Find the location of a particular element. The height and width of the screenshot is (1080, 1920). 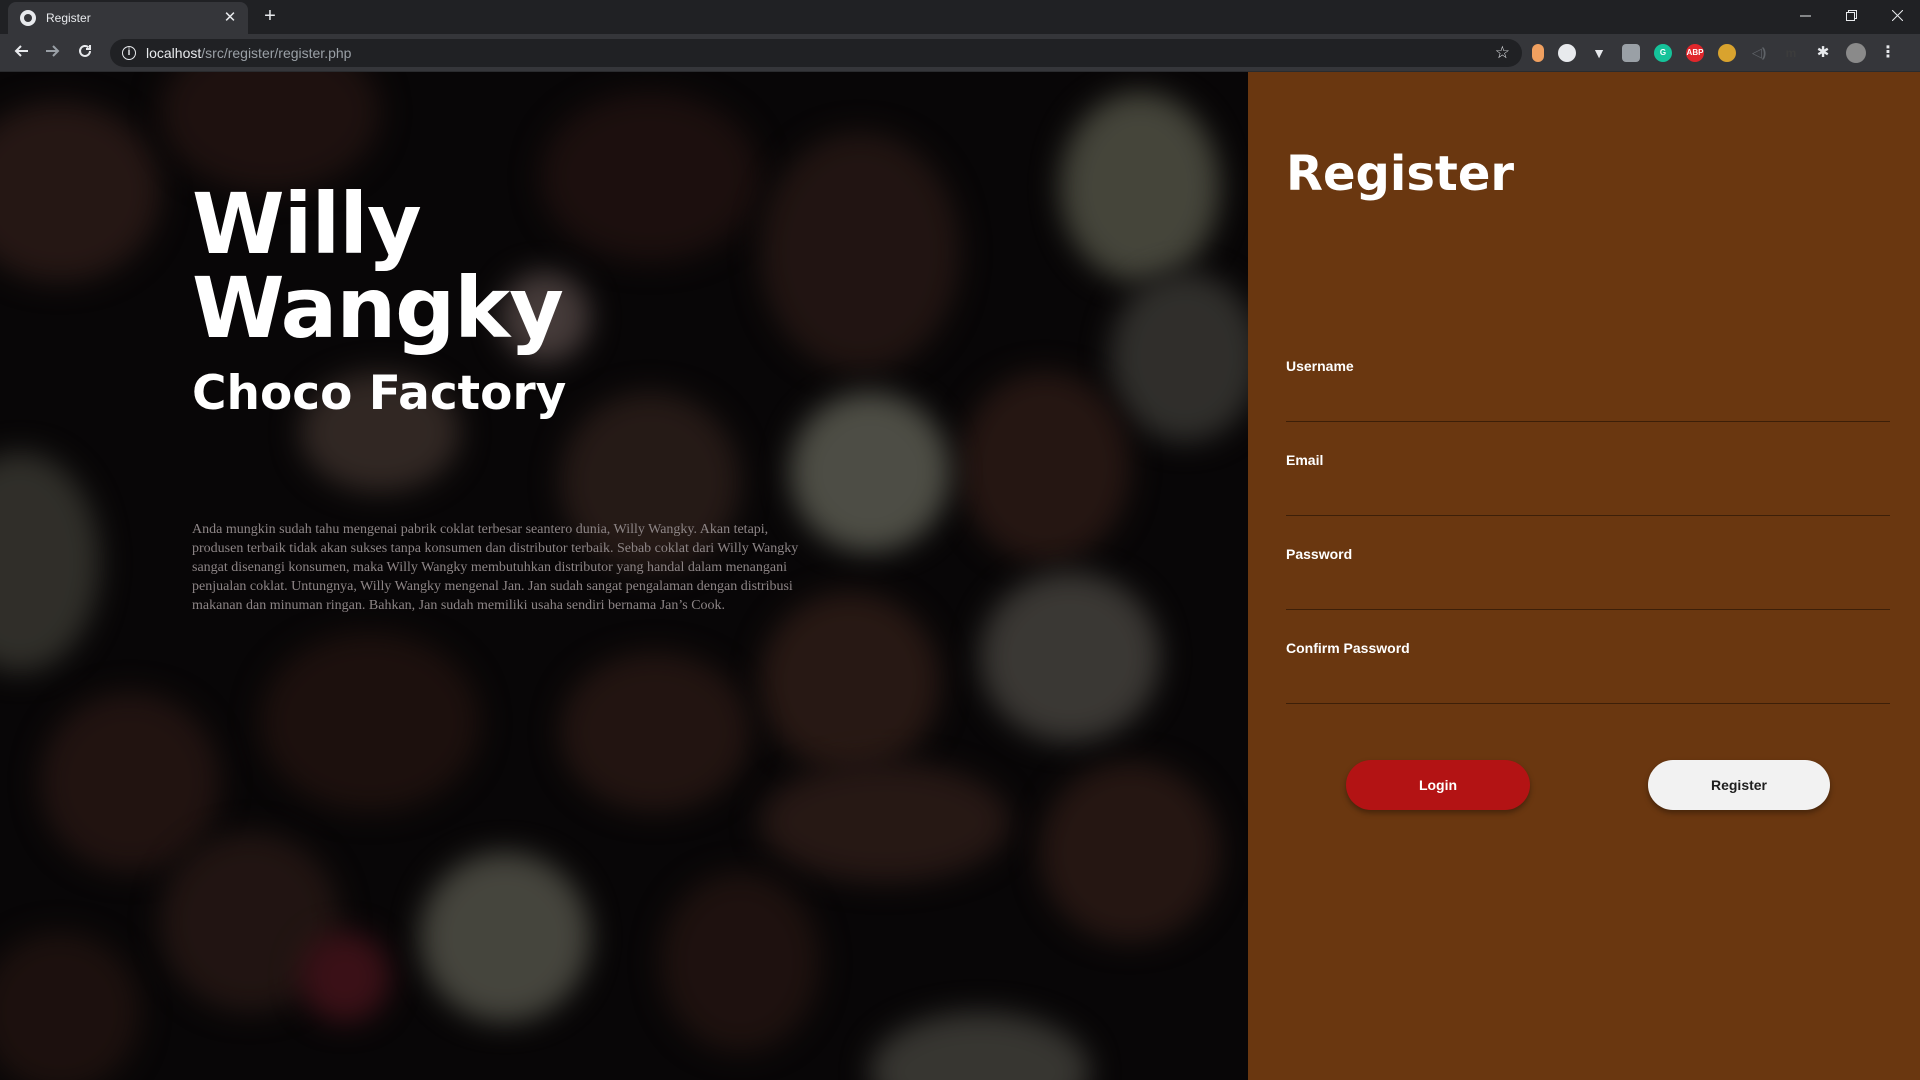

browser-tab: Register ✕ is located at coordinates (128, 18).